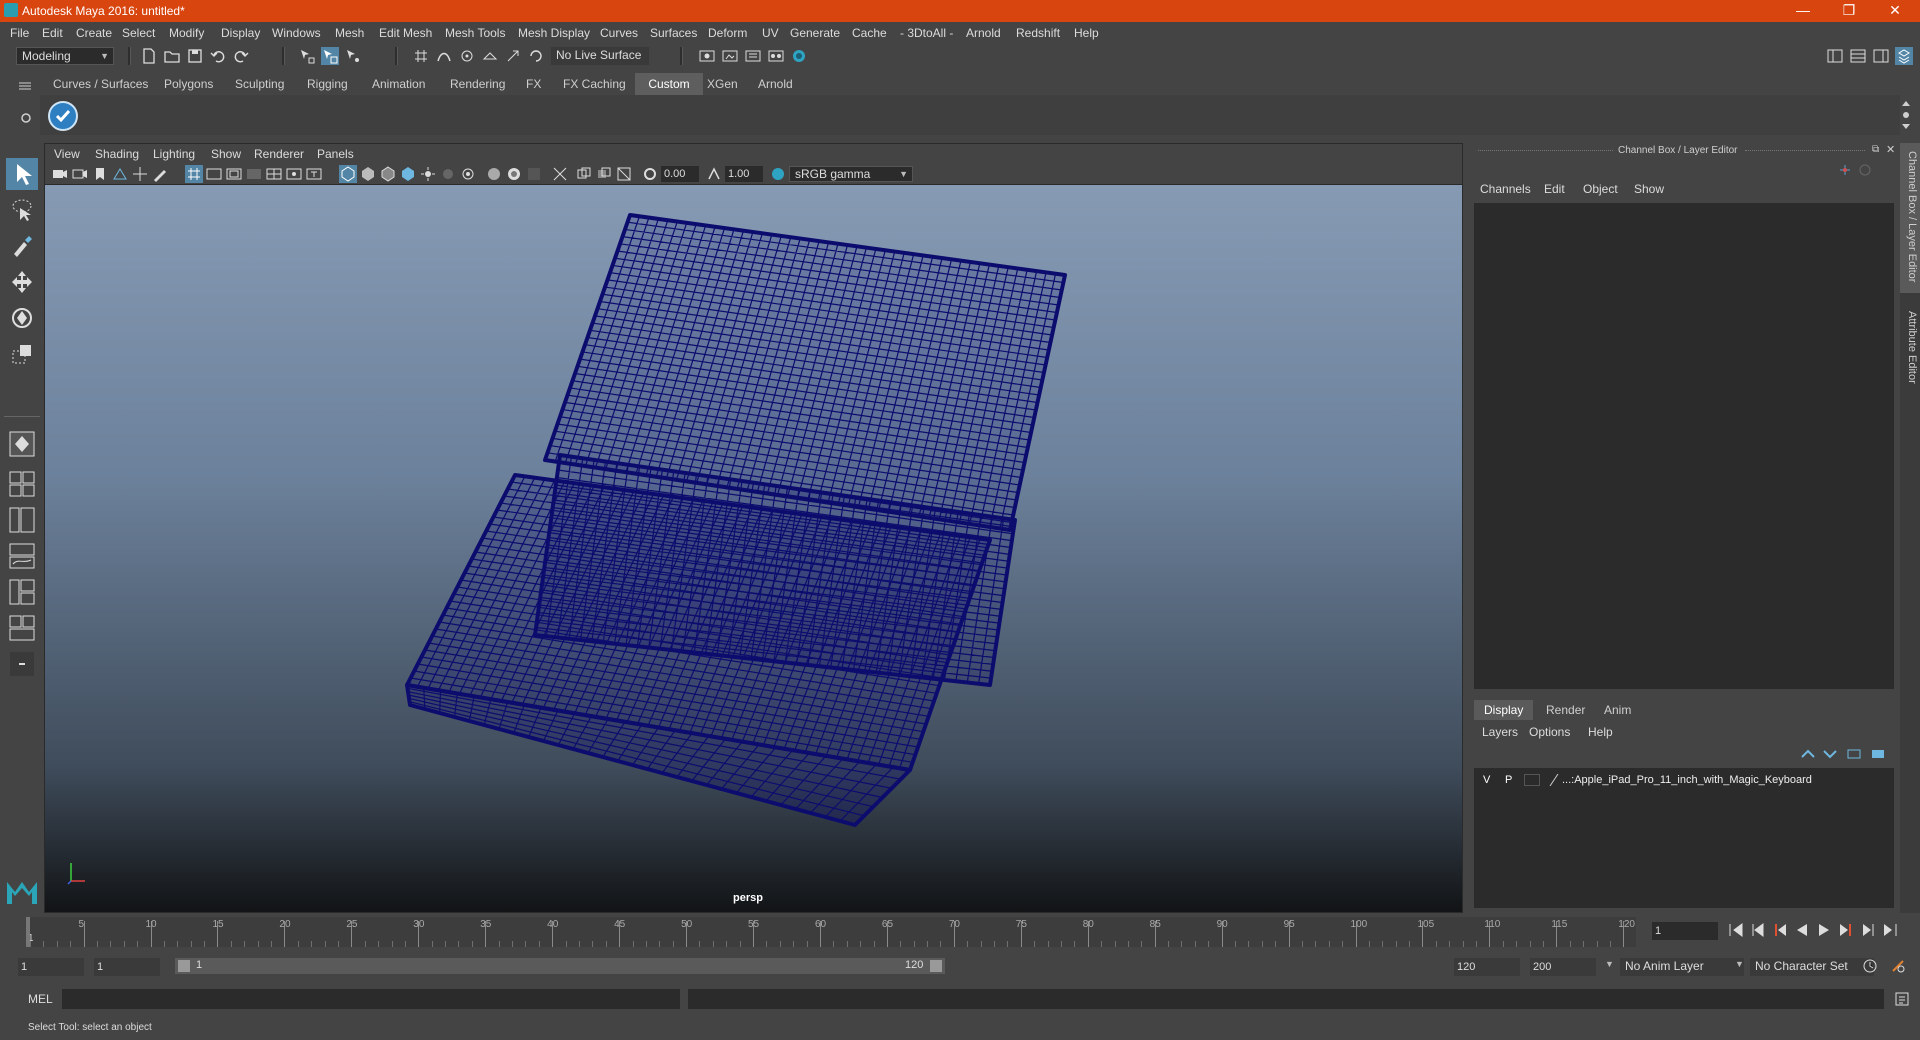 Image resolution: width=1920 pixels, height=1040 pixels. What do you see at coordinates (330, 56) in the screenshot?
I see `select-by-object-icon` at bounding box center [330, 56].